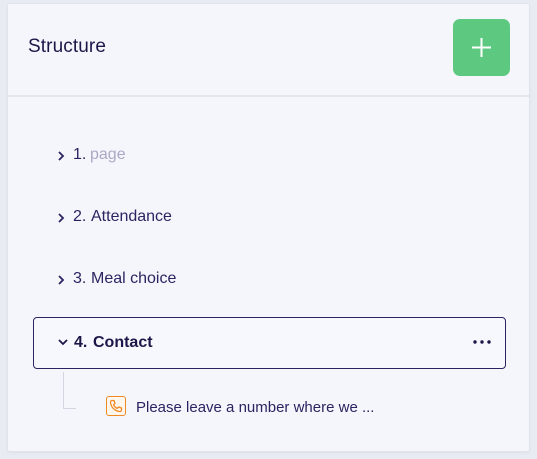 This screenshot has width=537, height=459. What do you see at coordinates (123, 342) in the screenshot?
I see `tree-item-label: Contact` at bounding box center [123, 342].